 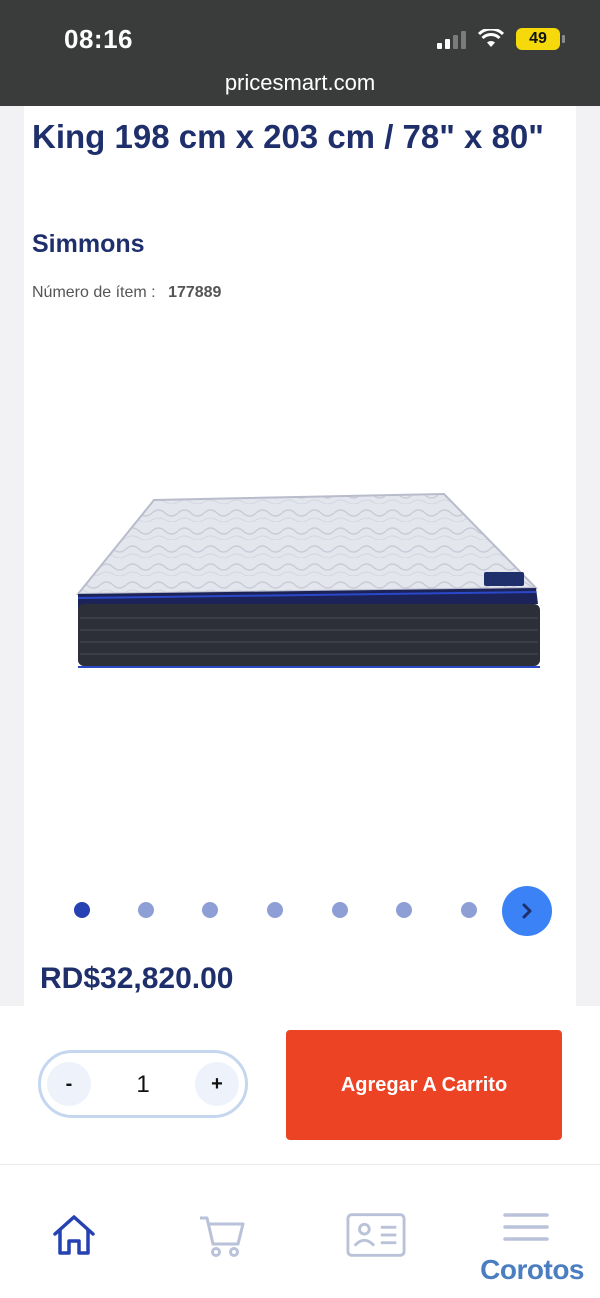 I want to click on decrease-quantity-button: -, so click(x=69, y=1084).